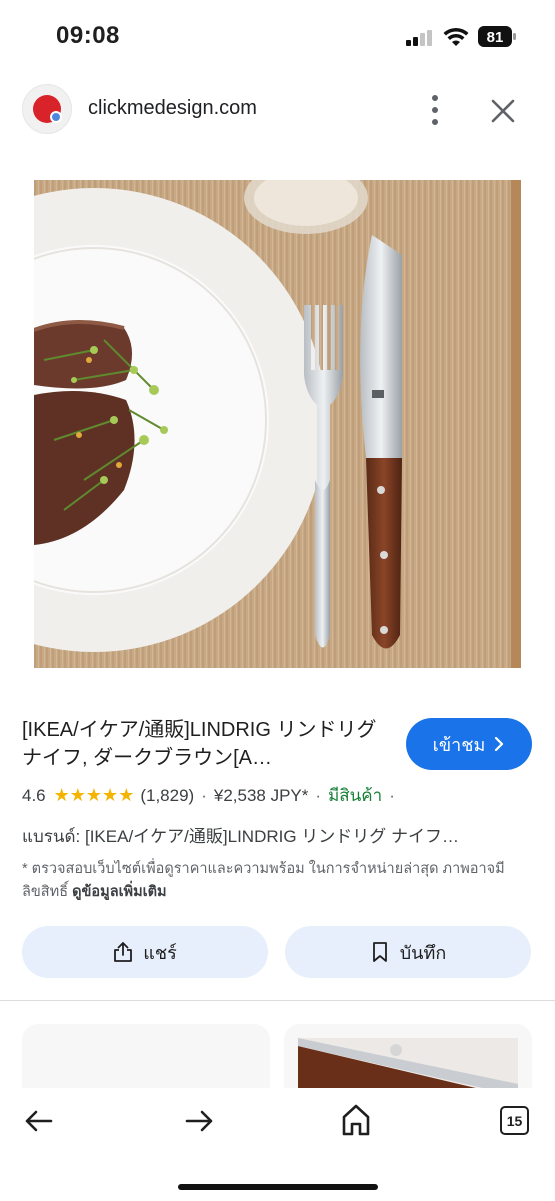  I want to click on status-time: 09:08, so click(88, 35).